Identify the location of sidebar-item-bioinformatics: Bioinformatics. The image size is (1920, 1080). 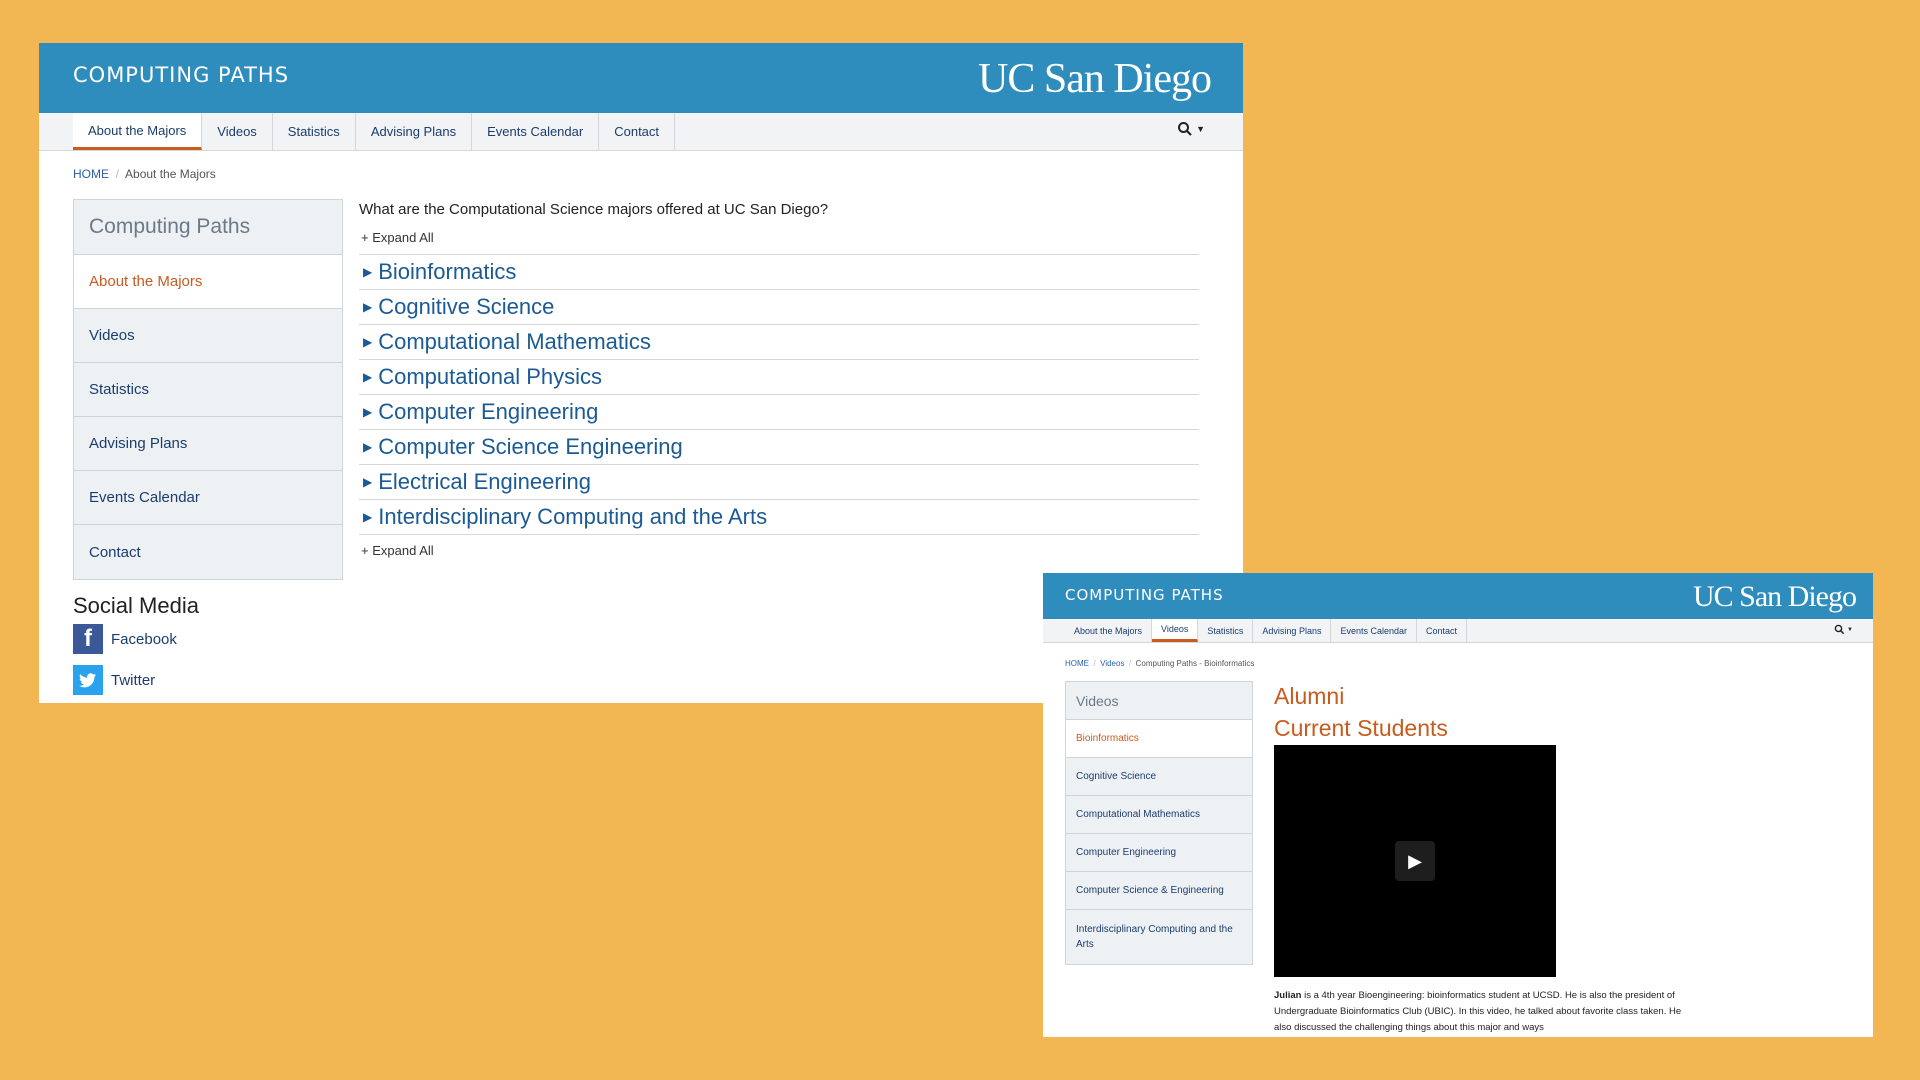
(1159, 739).